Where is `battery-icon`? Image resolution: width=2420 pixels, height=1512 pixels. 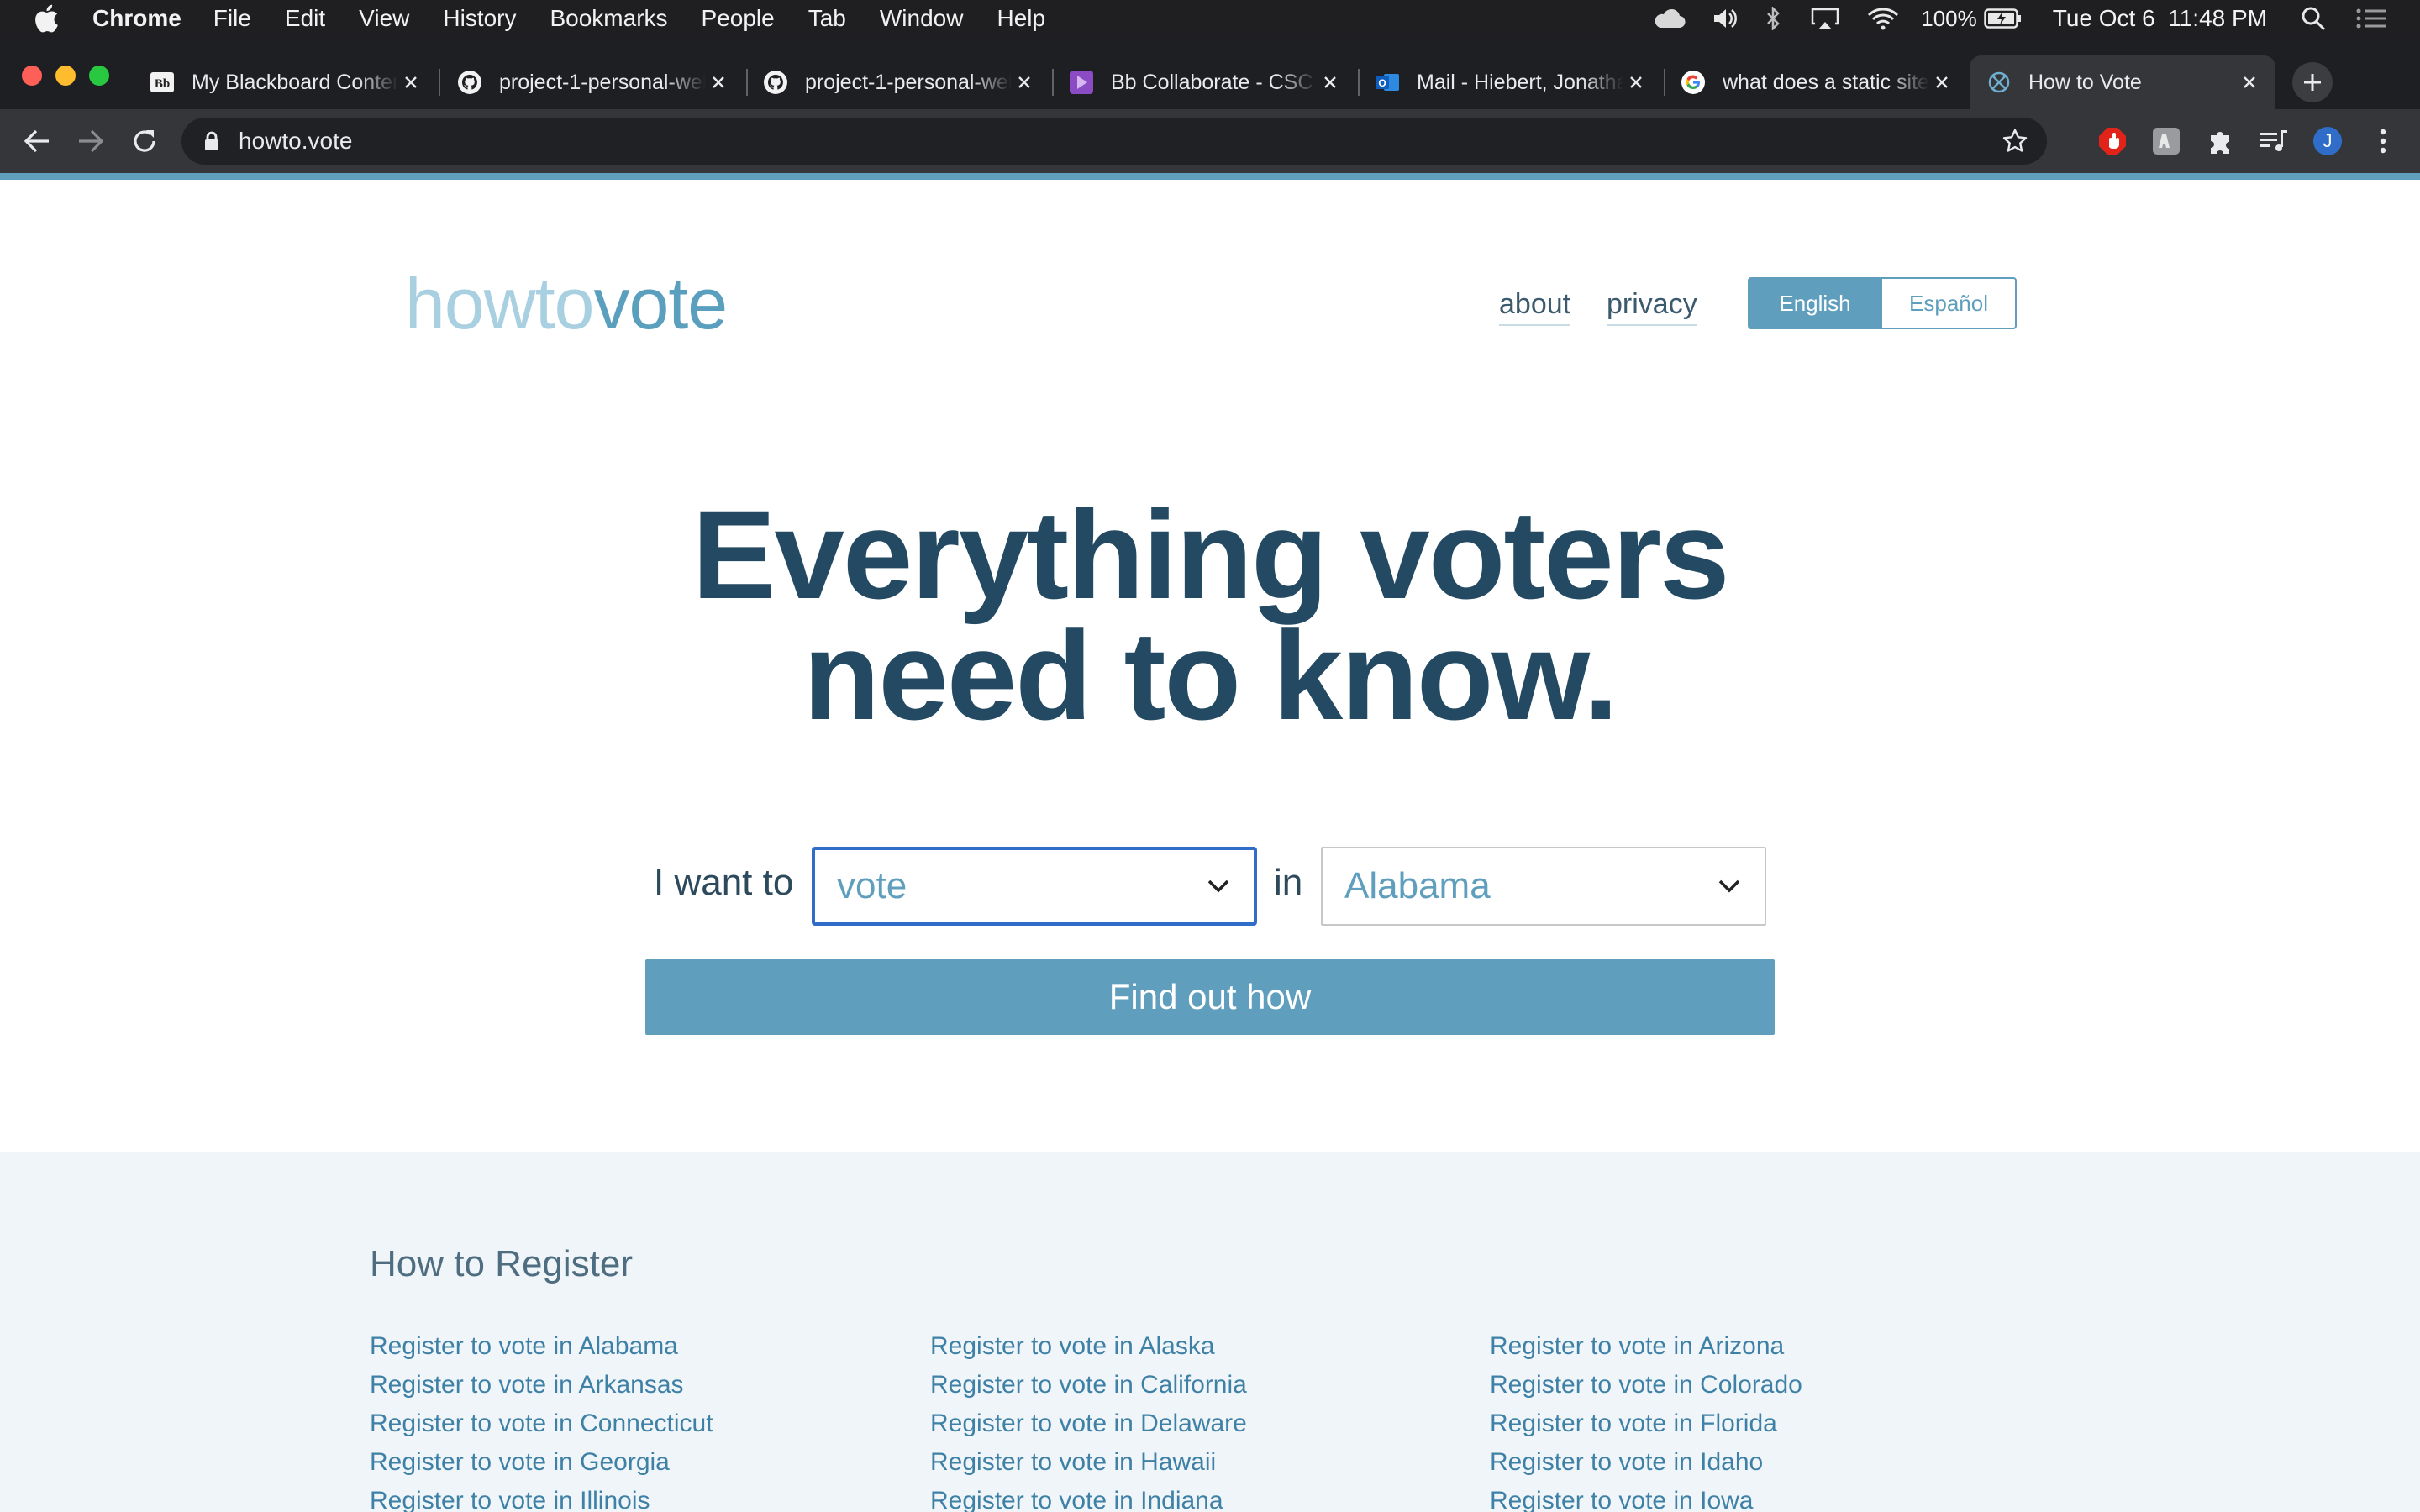
battery-icon is located at coordinates (2003, 18).